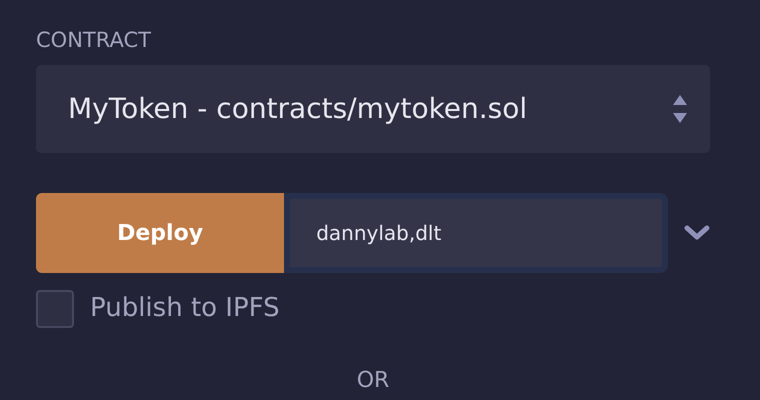 This screenshot has width=760, height=400. What do you see at coordinates (94, 40) in the screenshot?
I see `contract-label: CONTRACT` at bounding box center [94, 40].